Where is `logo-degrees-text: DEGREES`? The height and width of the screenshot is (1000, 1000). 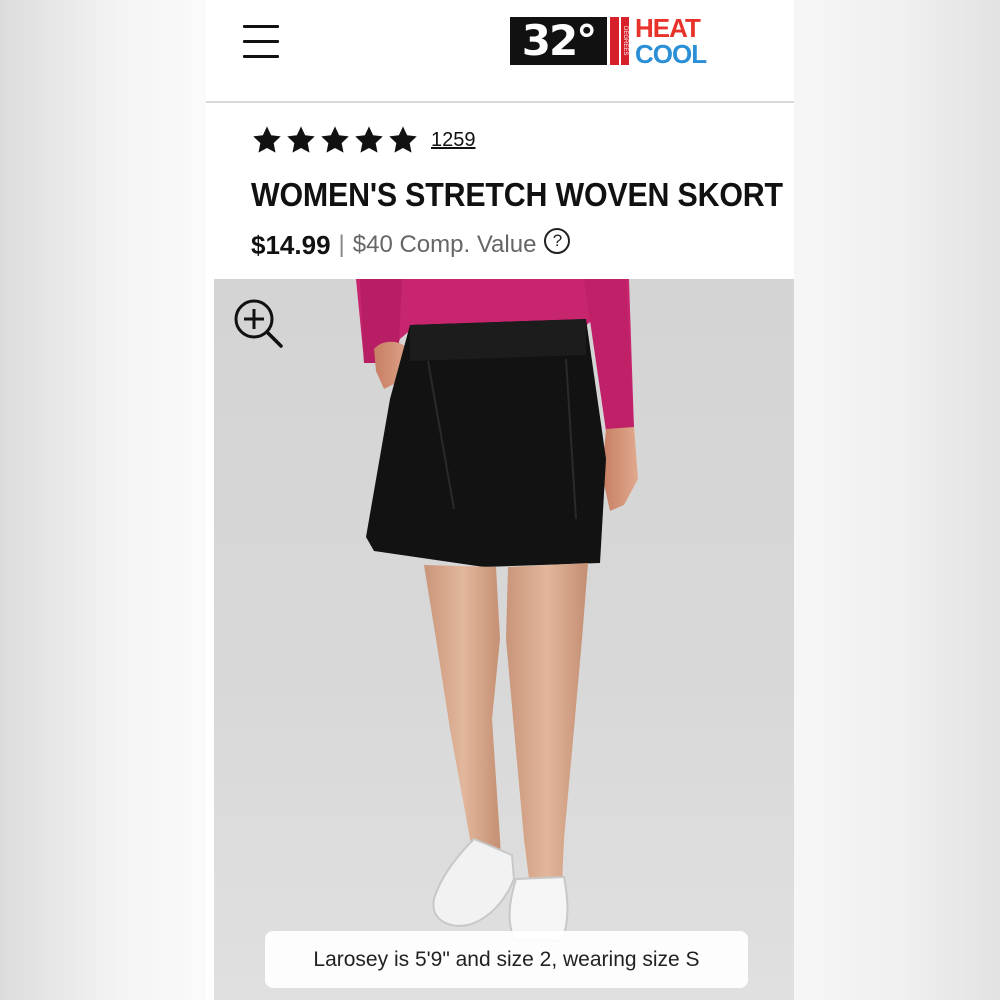
logo-degrees-text: DEGREES is located at coordinates (625, 41).